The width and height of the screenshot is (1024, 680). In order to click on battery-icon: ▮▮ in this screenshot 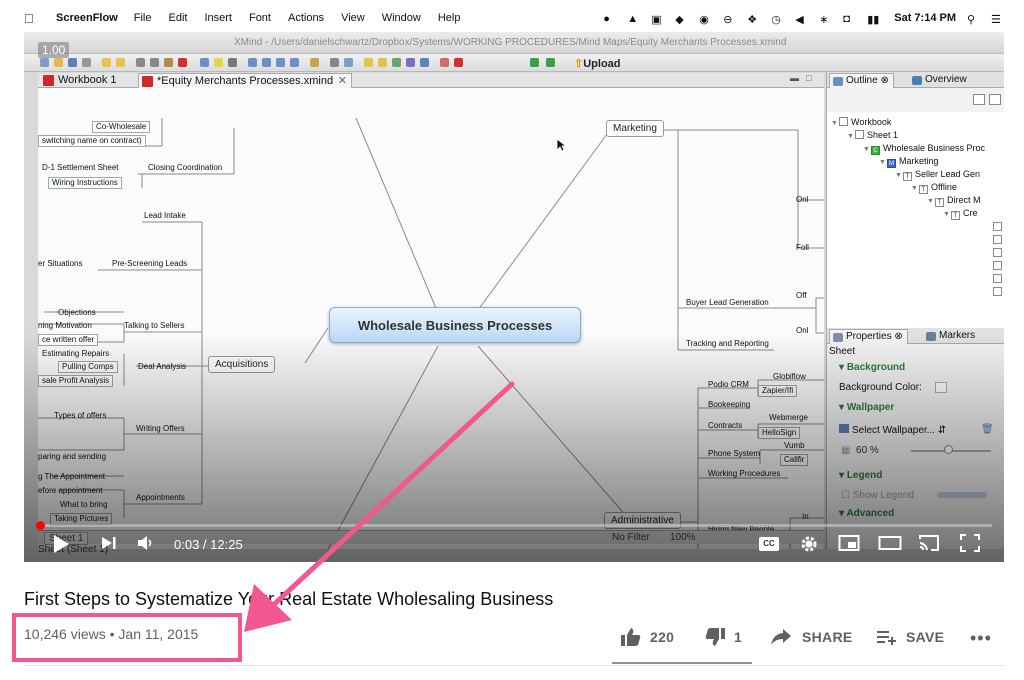, I will do `click(875, 19)`.